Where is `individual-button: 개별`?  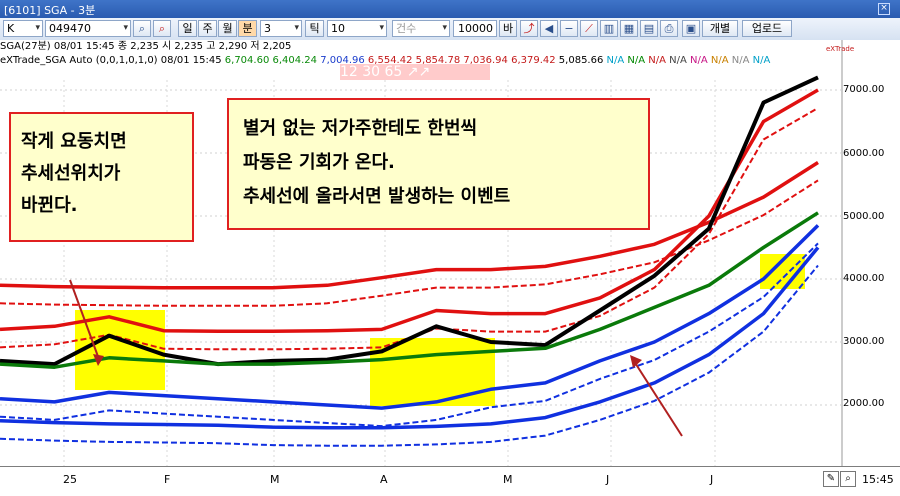
individual-button: 개별 is located at coordinates (720, 28).